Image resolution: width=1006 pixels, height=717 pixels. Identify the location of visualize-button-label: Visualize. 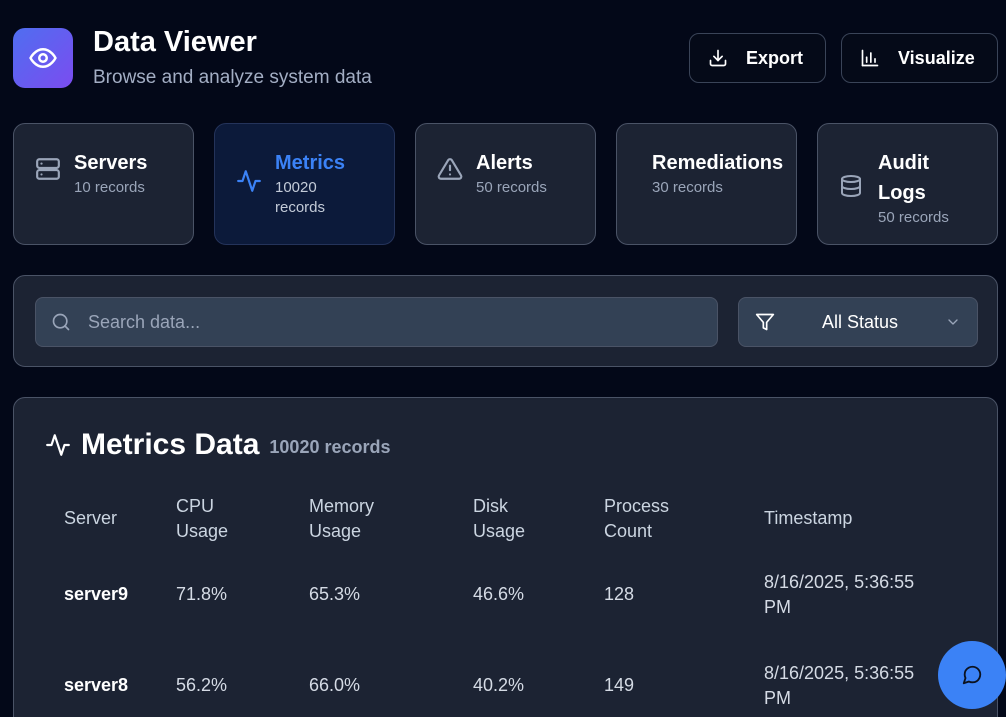
(936, 57).